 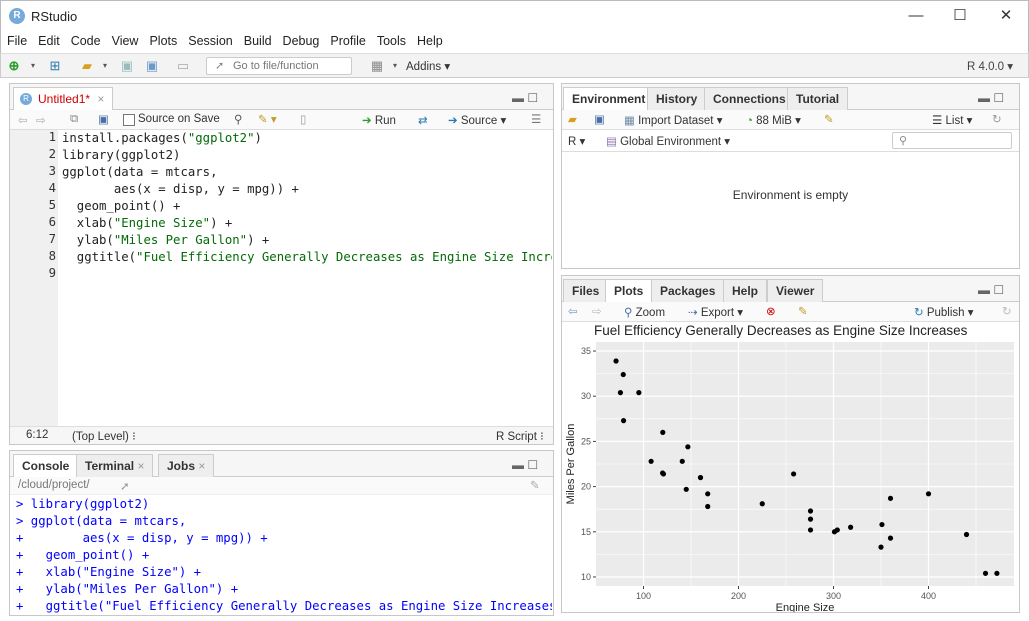 What do you see at coordinates (644, 312) in the screenshot?
I see `zoom-button: ⚲ Zoom` at bounding box center [644, 312].